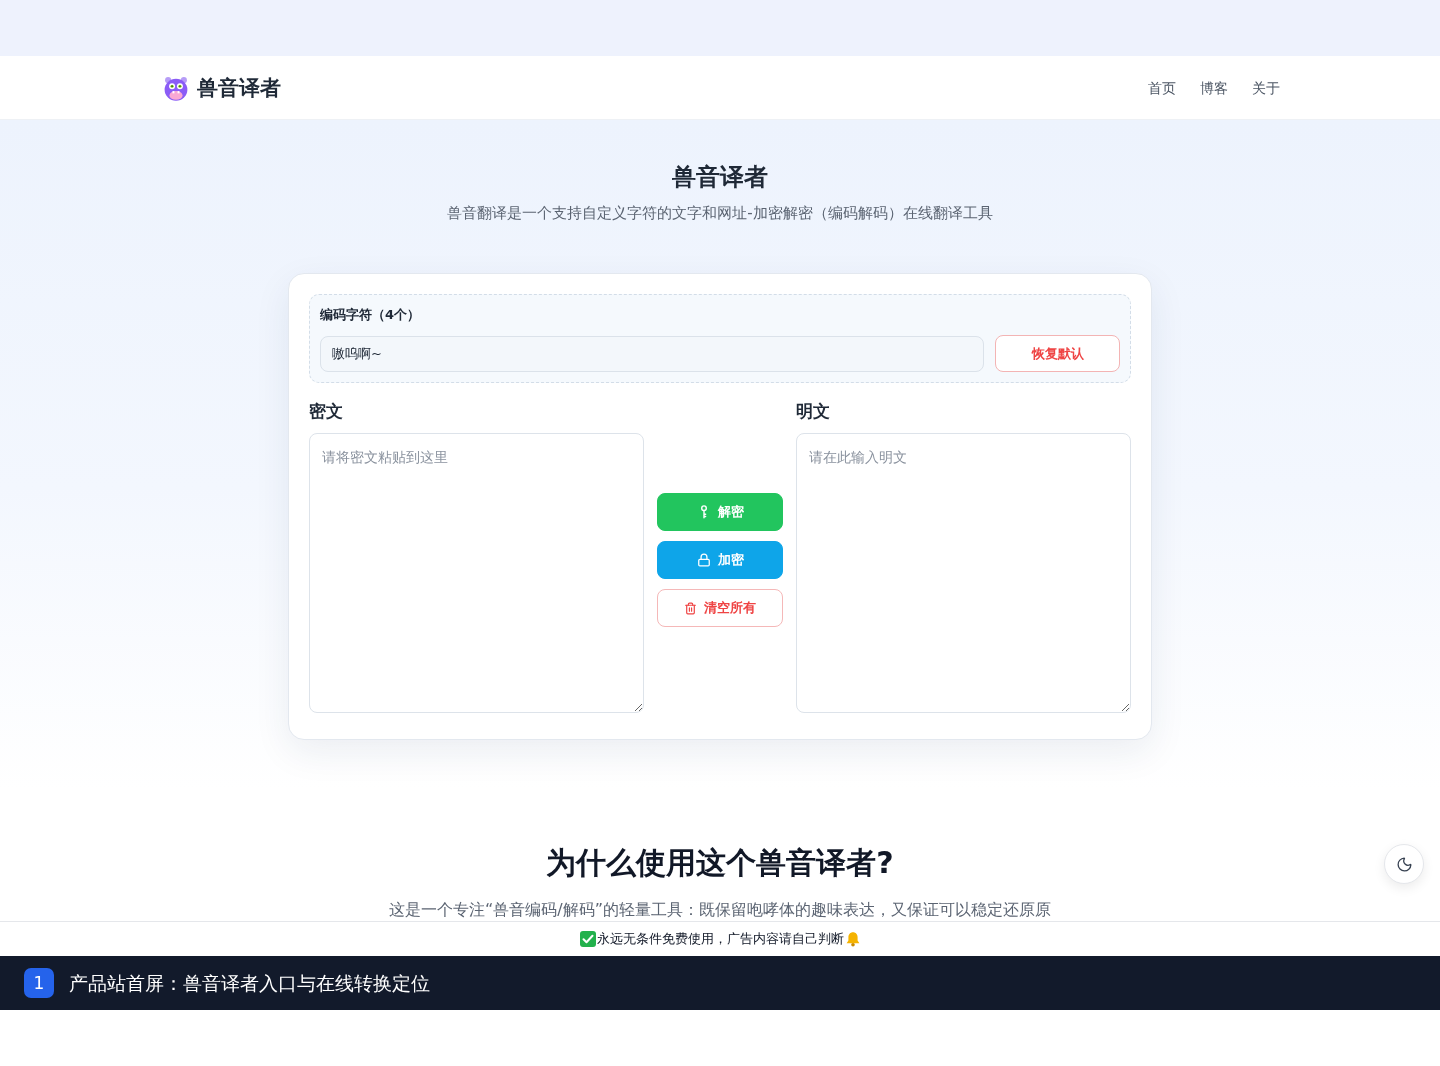  Describe the element at coordinates (1266, 87) in the screenshot. I see `nav-link: 关于` at that location.